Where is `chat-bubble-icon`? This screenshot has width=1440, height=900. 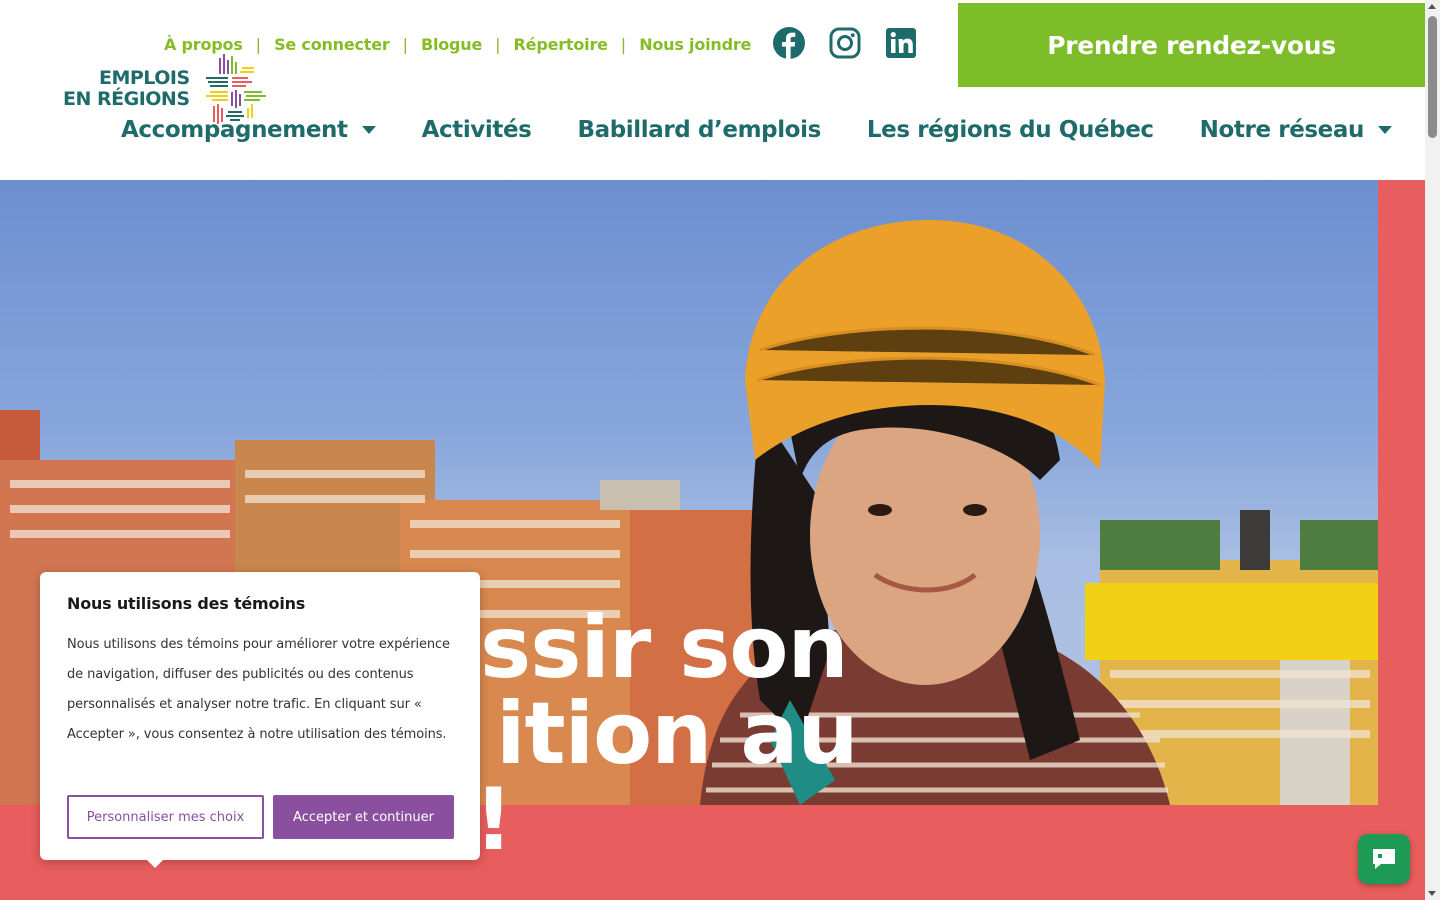 chat-bubble-icon is located at coordinates (1384, 859).